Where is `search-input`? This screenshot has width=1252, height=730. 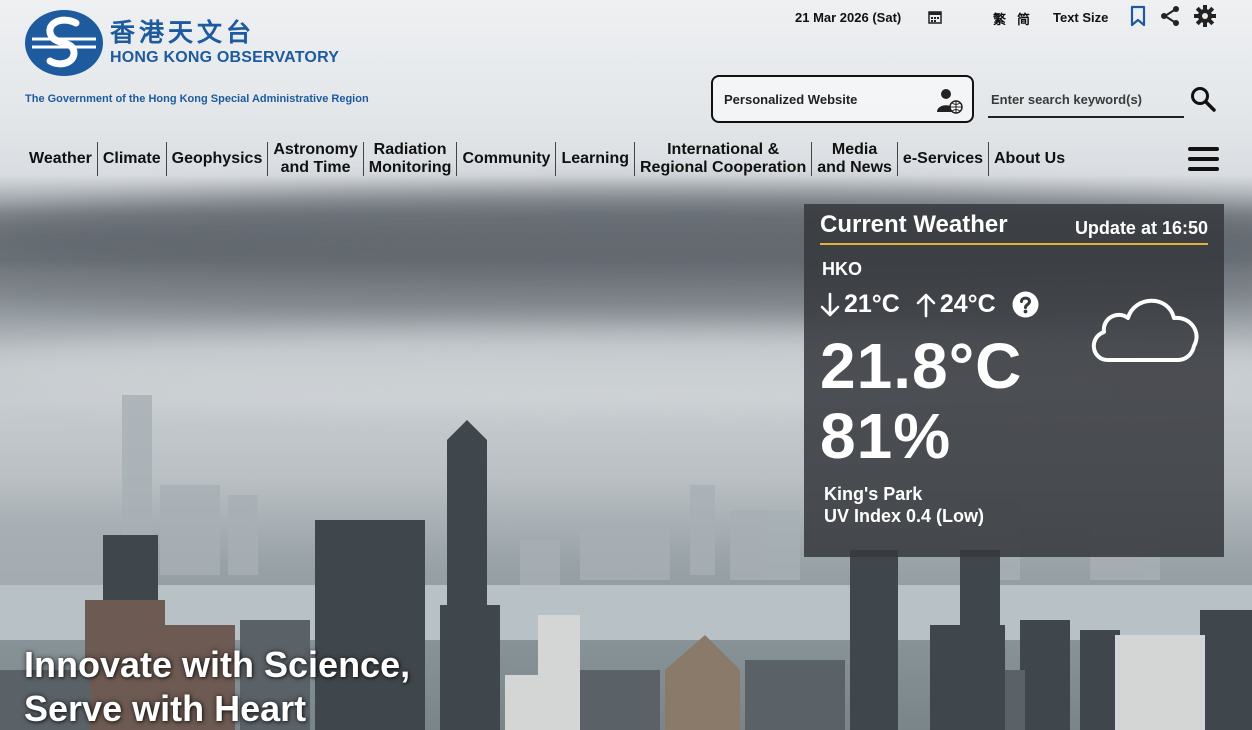
search-input is located at coordinates (1086, 99).